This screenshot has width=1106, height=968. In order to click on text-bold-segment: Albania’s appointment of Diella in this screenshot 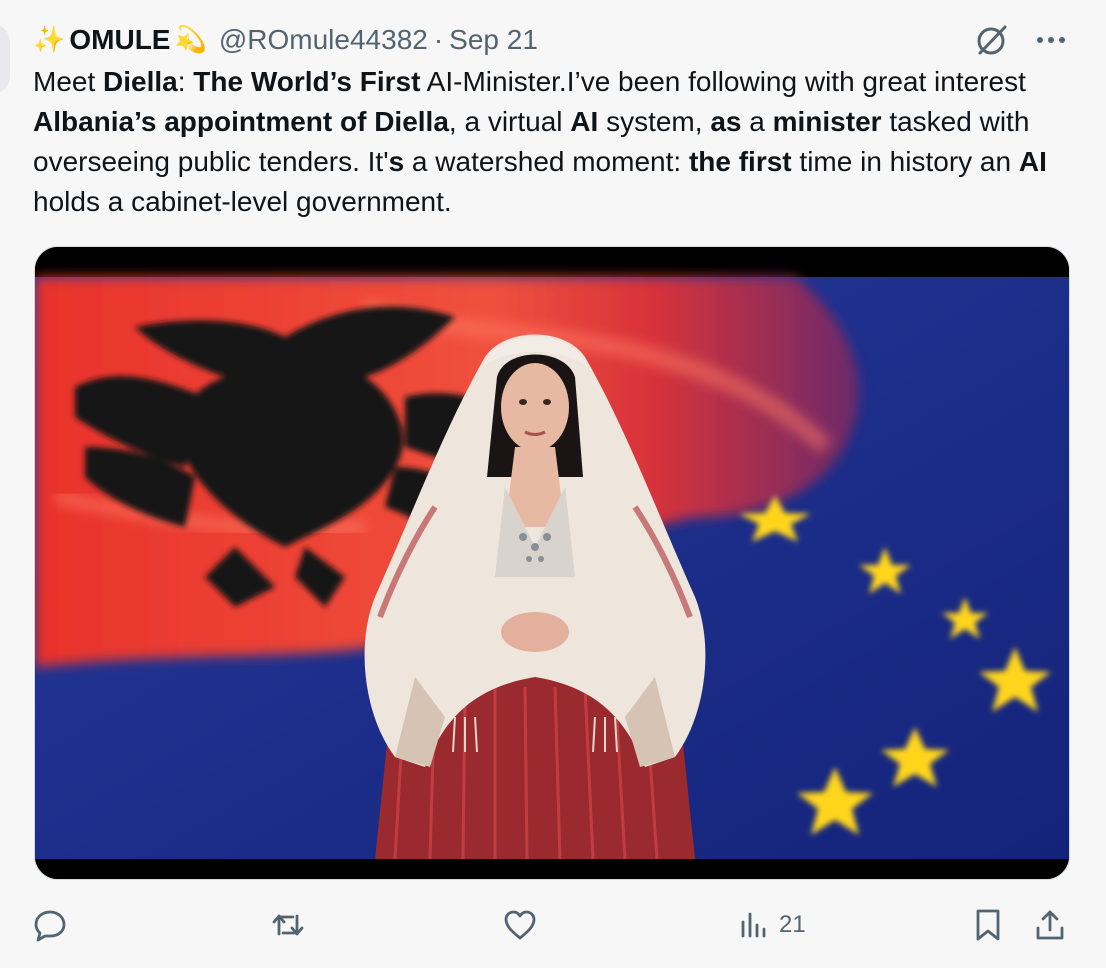, I will do `click(241, 121)`.